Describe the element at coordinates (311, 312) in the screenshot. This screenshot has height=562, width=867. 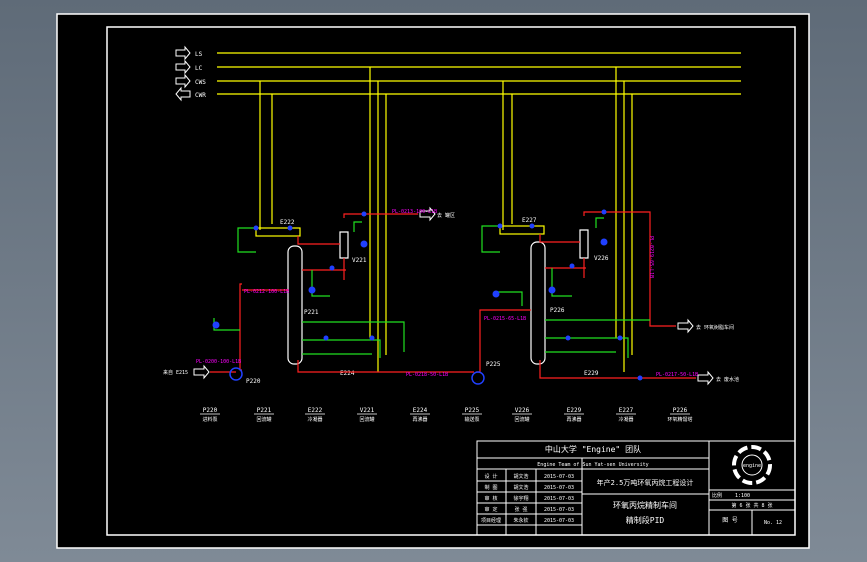
I see `tag-p221: P221` at that location.